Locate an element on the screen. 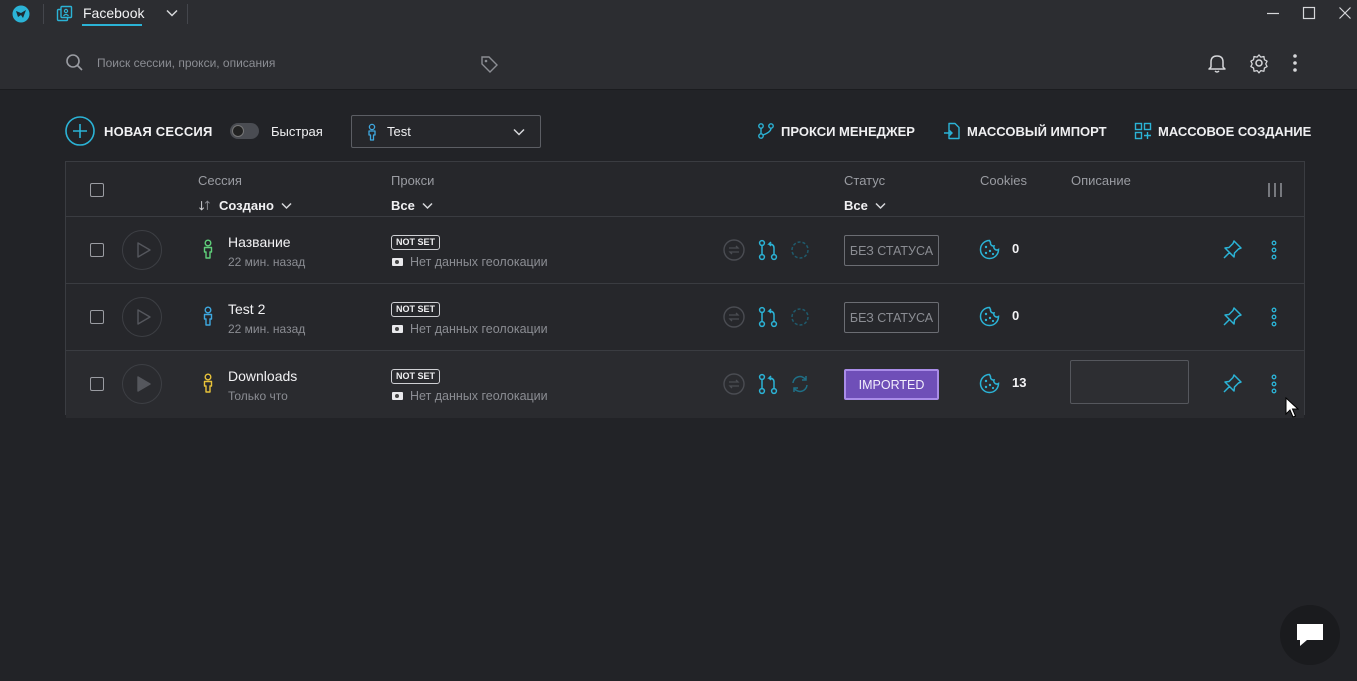 This screenshot has height=681, width=1357. mouse-cursor-icon is located at coordinates (1292, 407).